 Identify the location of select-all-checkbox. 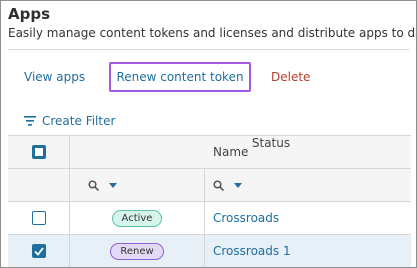
(38, 152).